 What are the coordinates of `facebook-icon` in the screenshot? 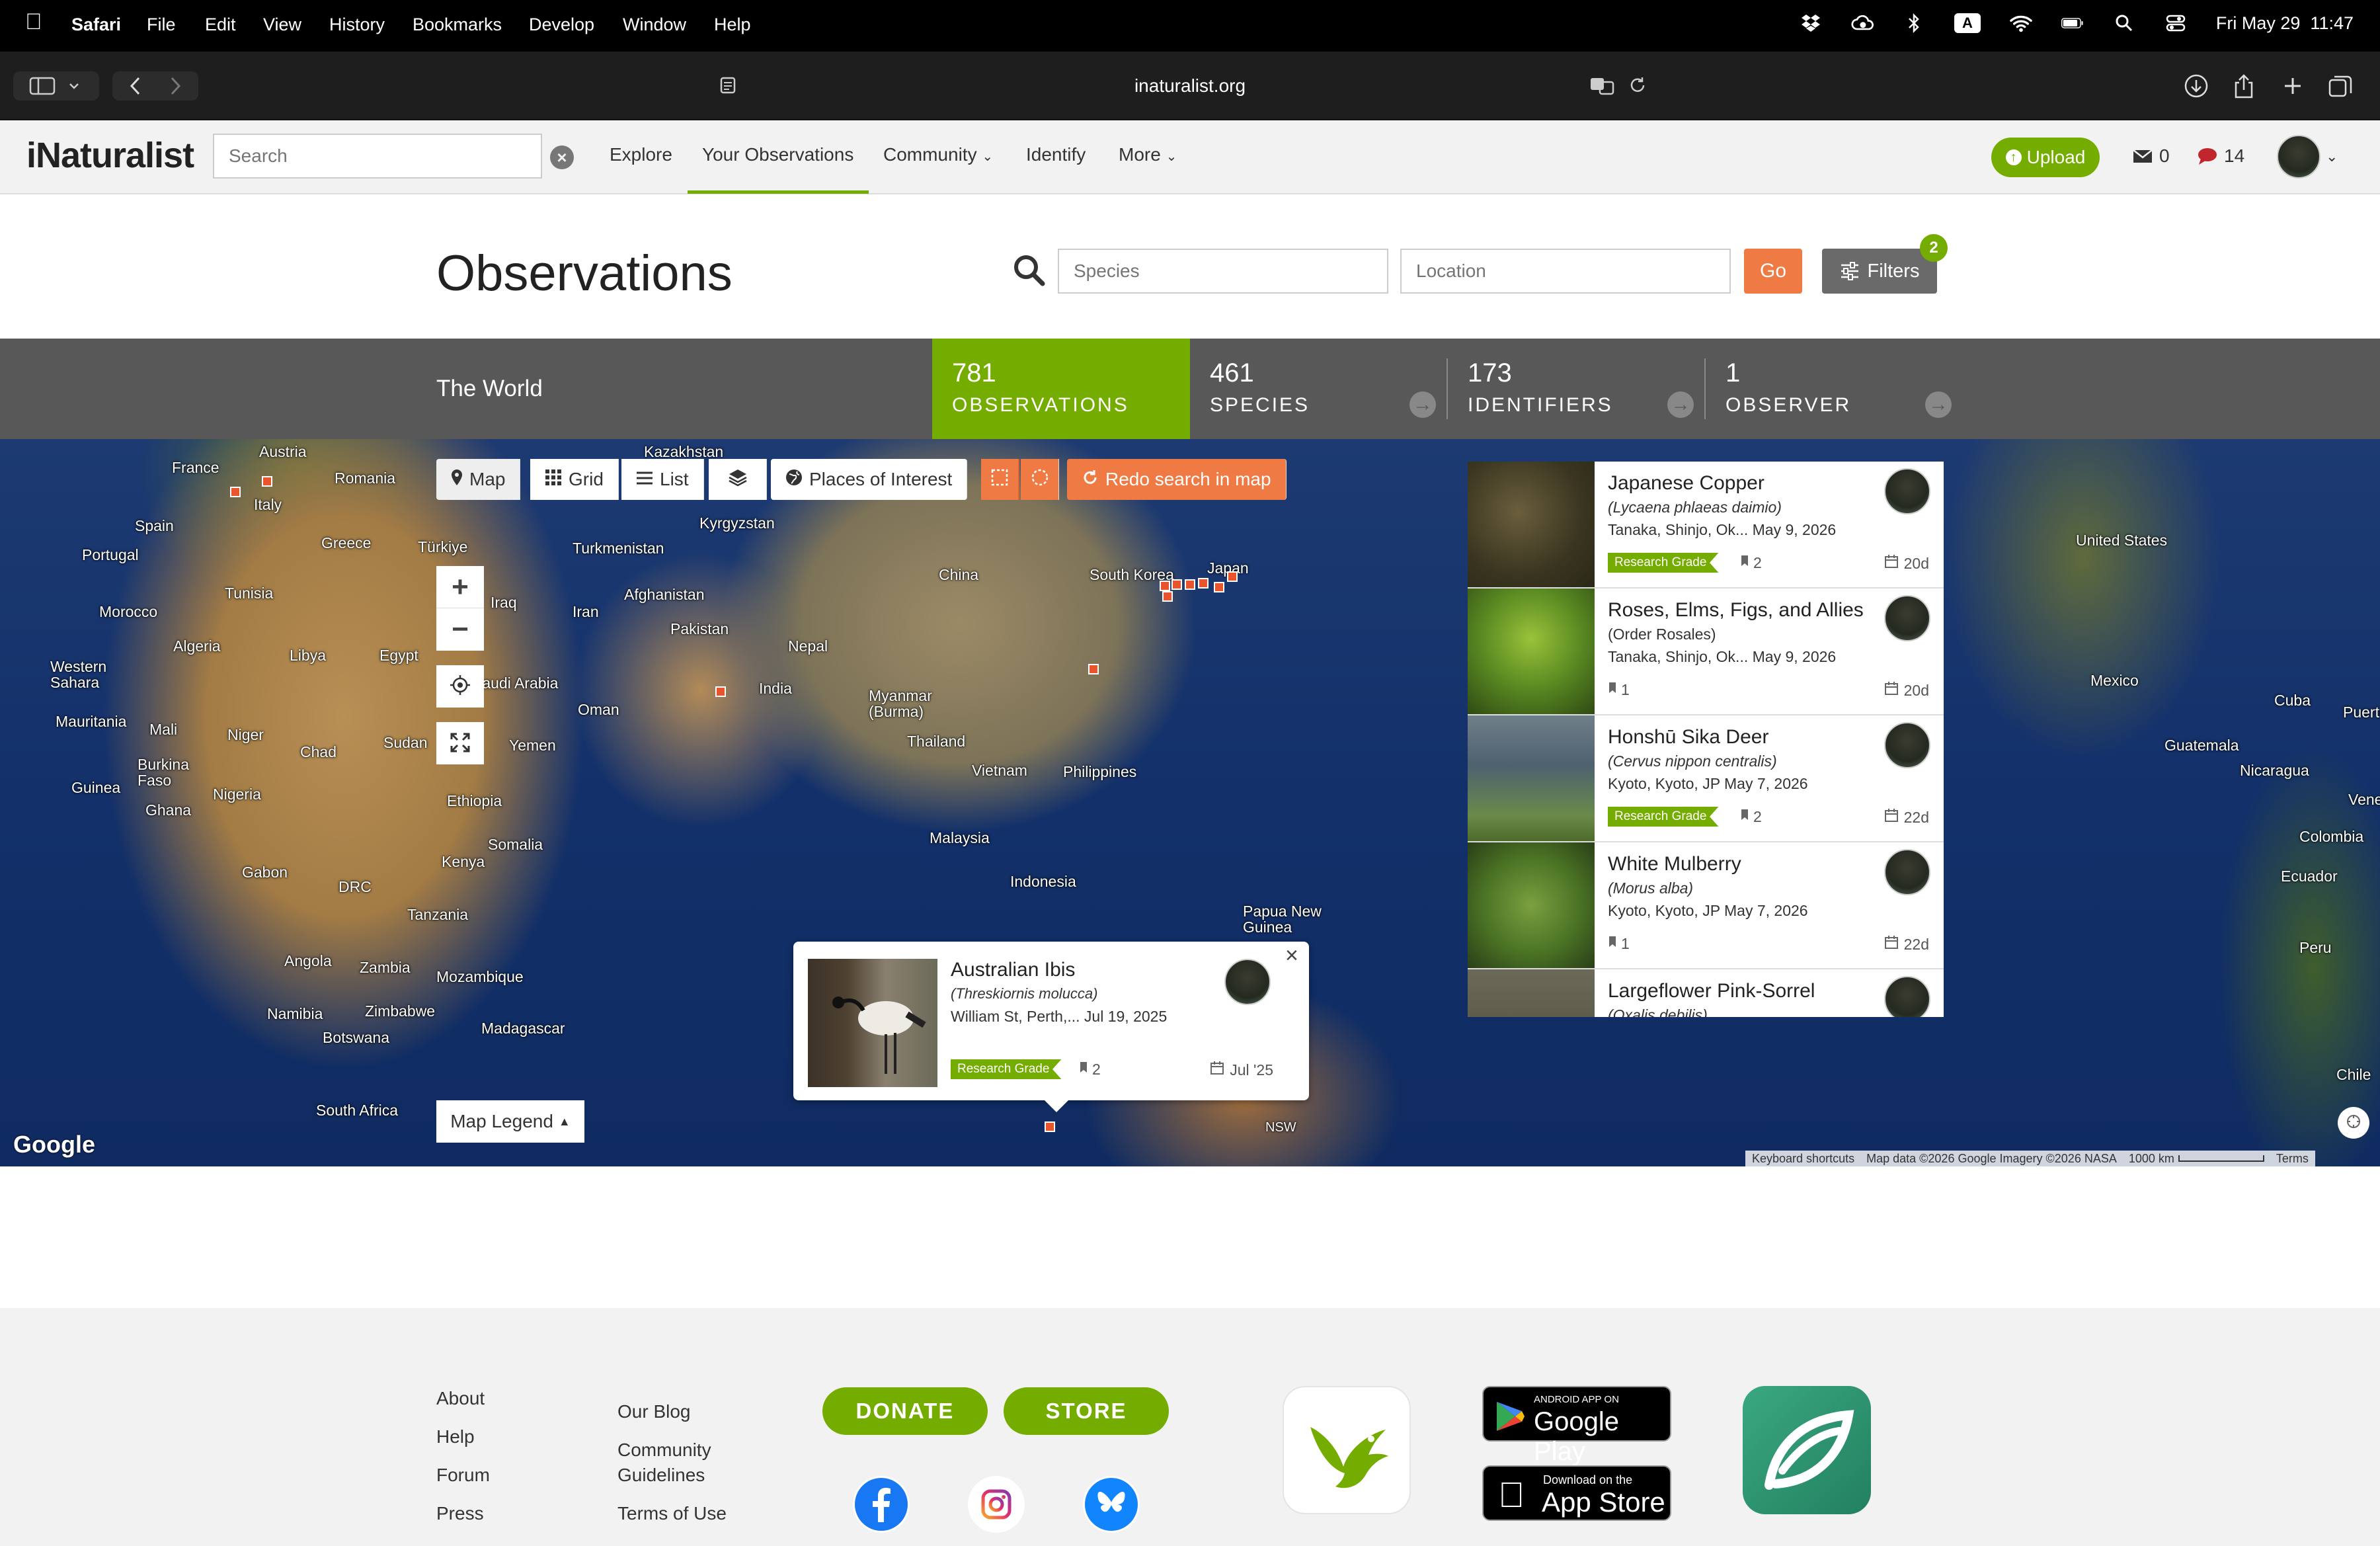 It's located at (881, 1504).